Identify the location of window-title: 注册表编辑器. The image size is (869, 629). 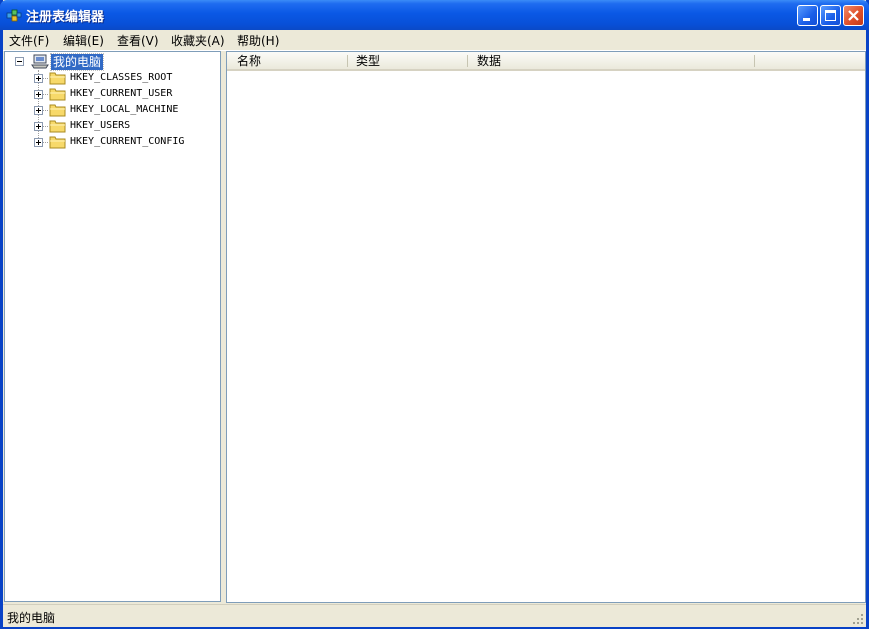
(65, 17).